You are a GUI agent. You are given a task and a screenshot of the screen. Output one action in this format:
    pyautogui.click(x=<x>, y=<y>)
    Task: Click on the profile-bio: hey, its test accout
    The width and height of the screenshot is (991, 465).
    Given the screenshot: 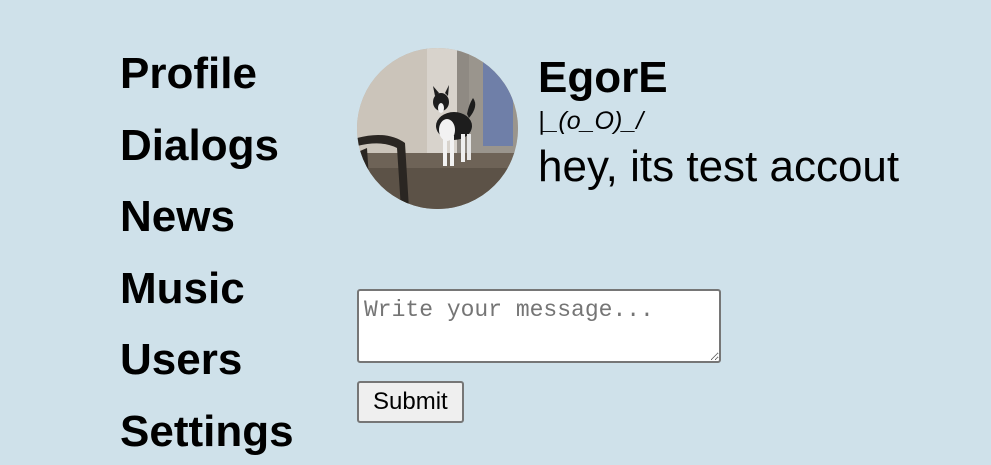 What is the action you would take?
    pyautogui.click(x=719, y=166)
    